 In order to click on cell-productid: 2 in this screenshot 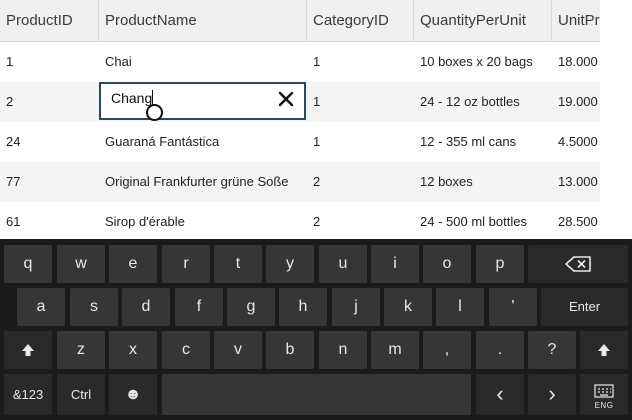, I will do `click(49, 102)`.